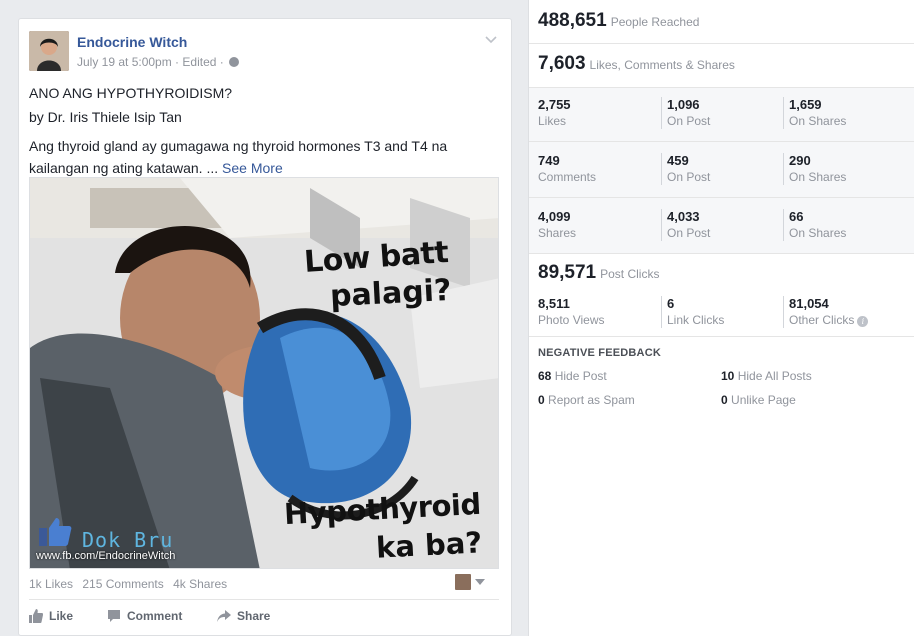  Describe the element at coordinates (671, 303) in the screenshot. I see `stat-number: 6` at that location.